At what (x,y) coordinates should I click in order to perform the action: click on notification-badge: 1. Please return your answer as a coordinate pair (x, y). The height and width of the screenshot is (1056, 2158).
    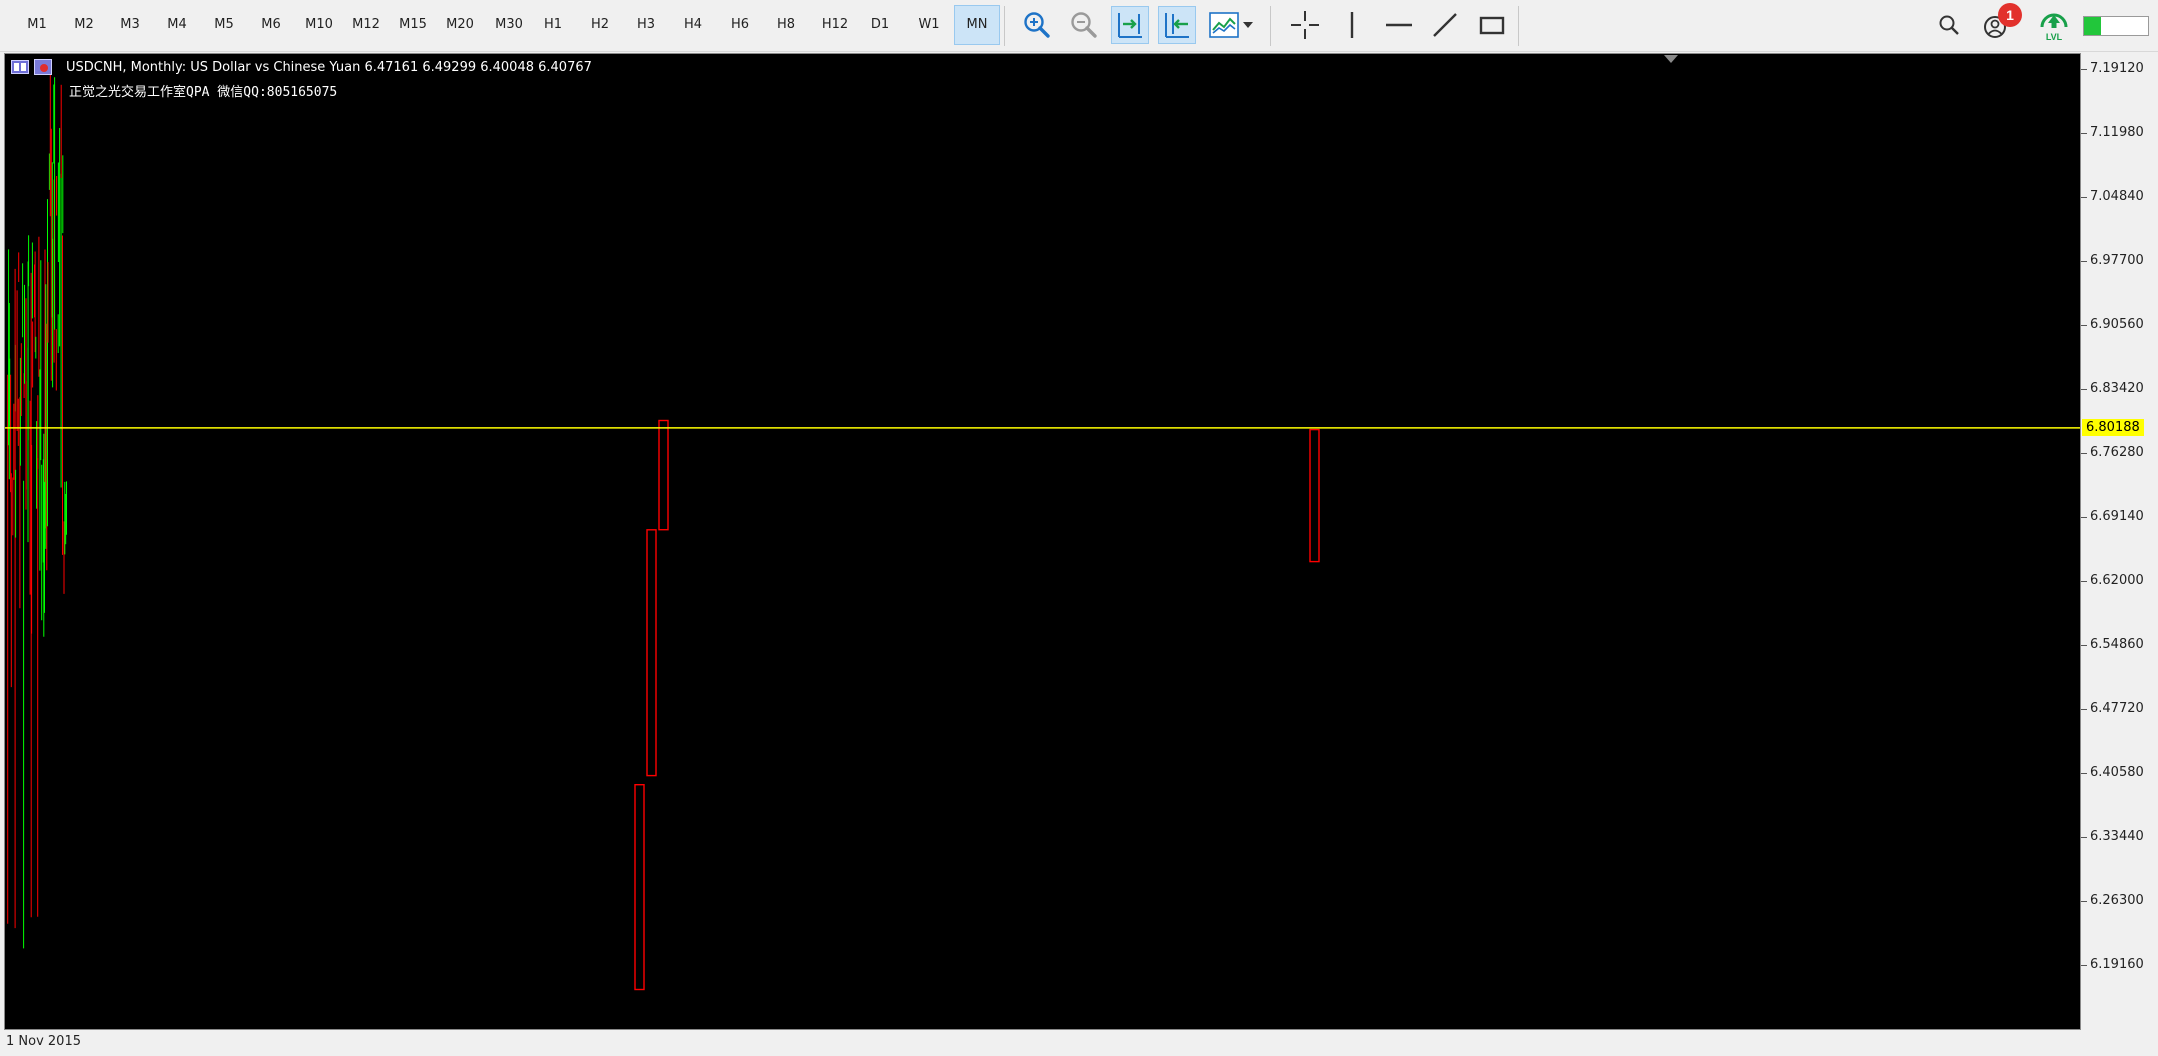
    Looking at the image, I should click on (2010, 15).